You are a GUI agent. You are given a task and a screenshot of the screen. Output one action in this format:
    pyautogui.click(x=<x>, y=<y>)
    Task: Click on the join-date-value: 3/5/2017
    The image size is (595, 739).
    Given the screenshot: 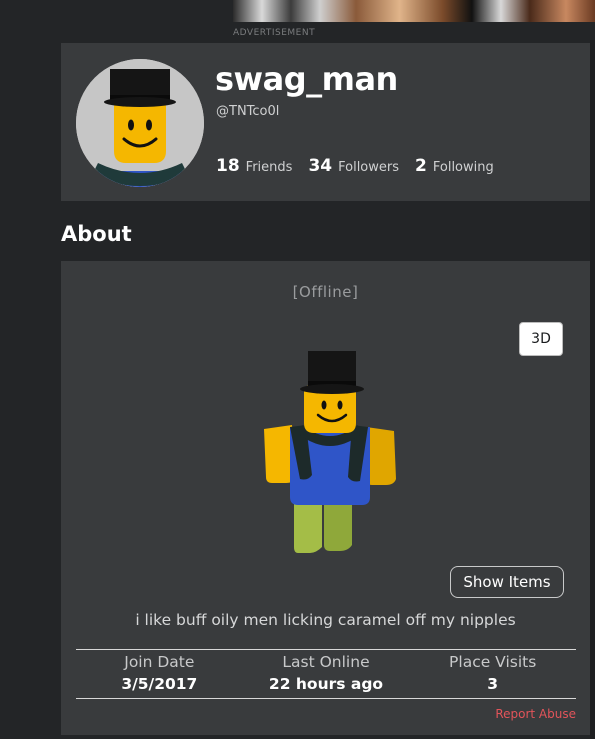 What is the action you would take?
    pyautogui.click(x=159, y=684)
    